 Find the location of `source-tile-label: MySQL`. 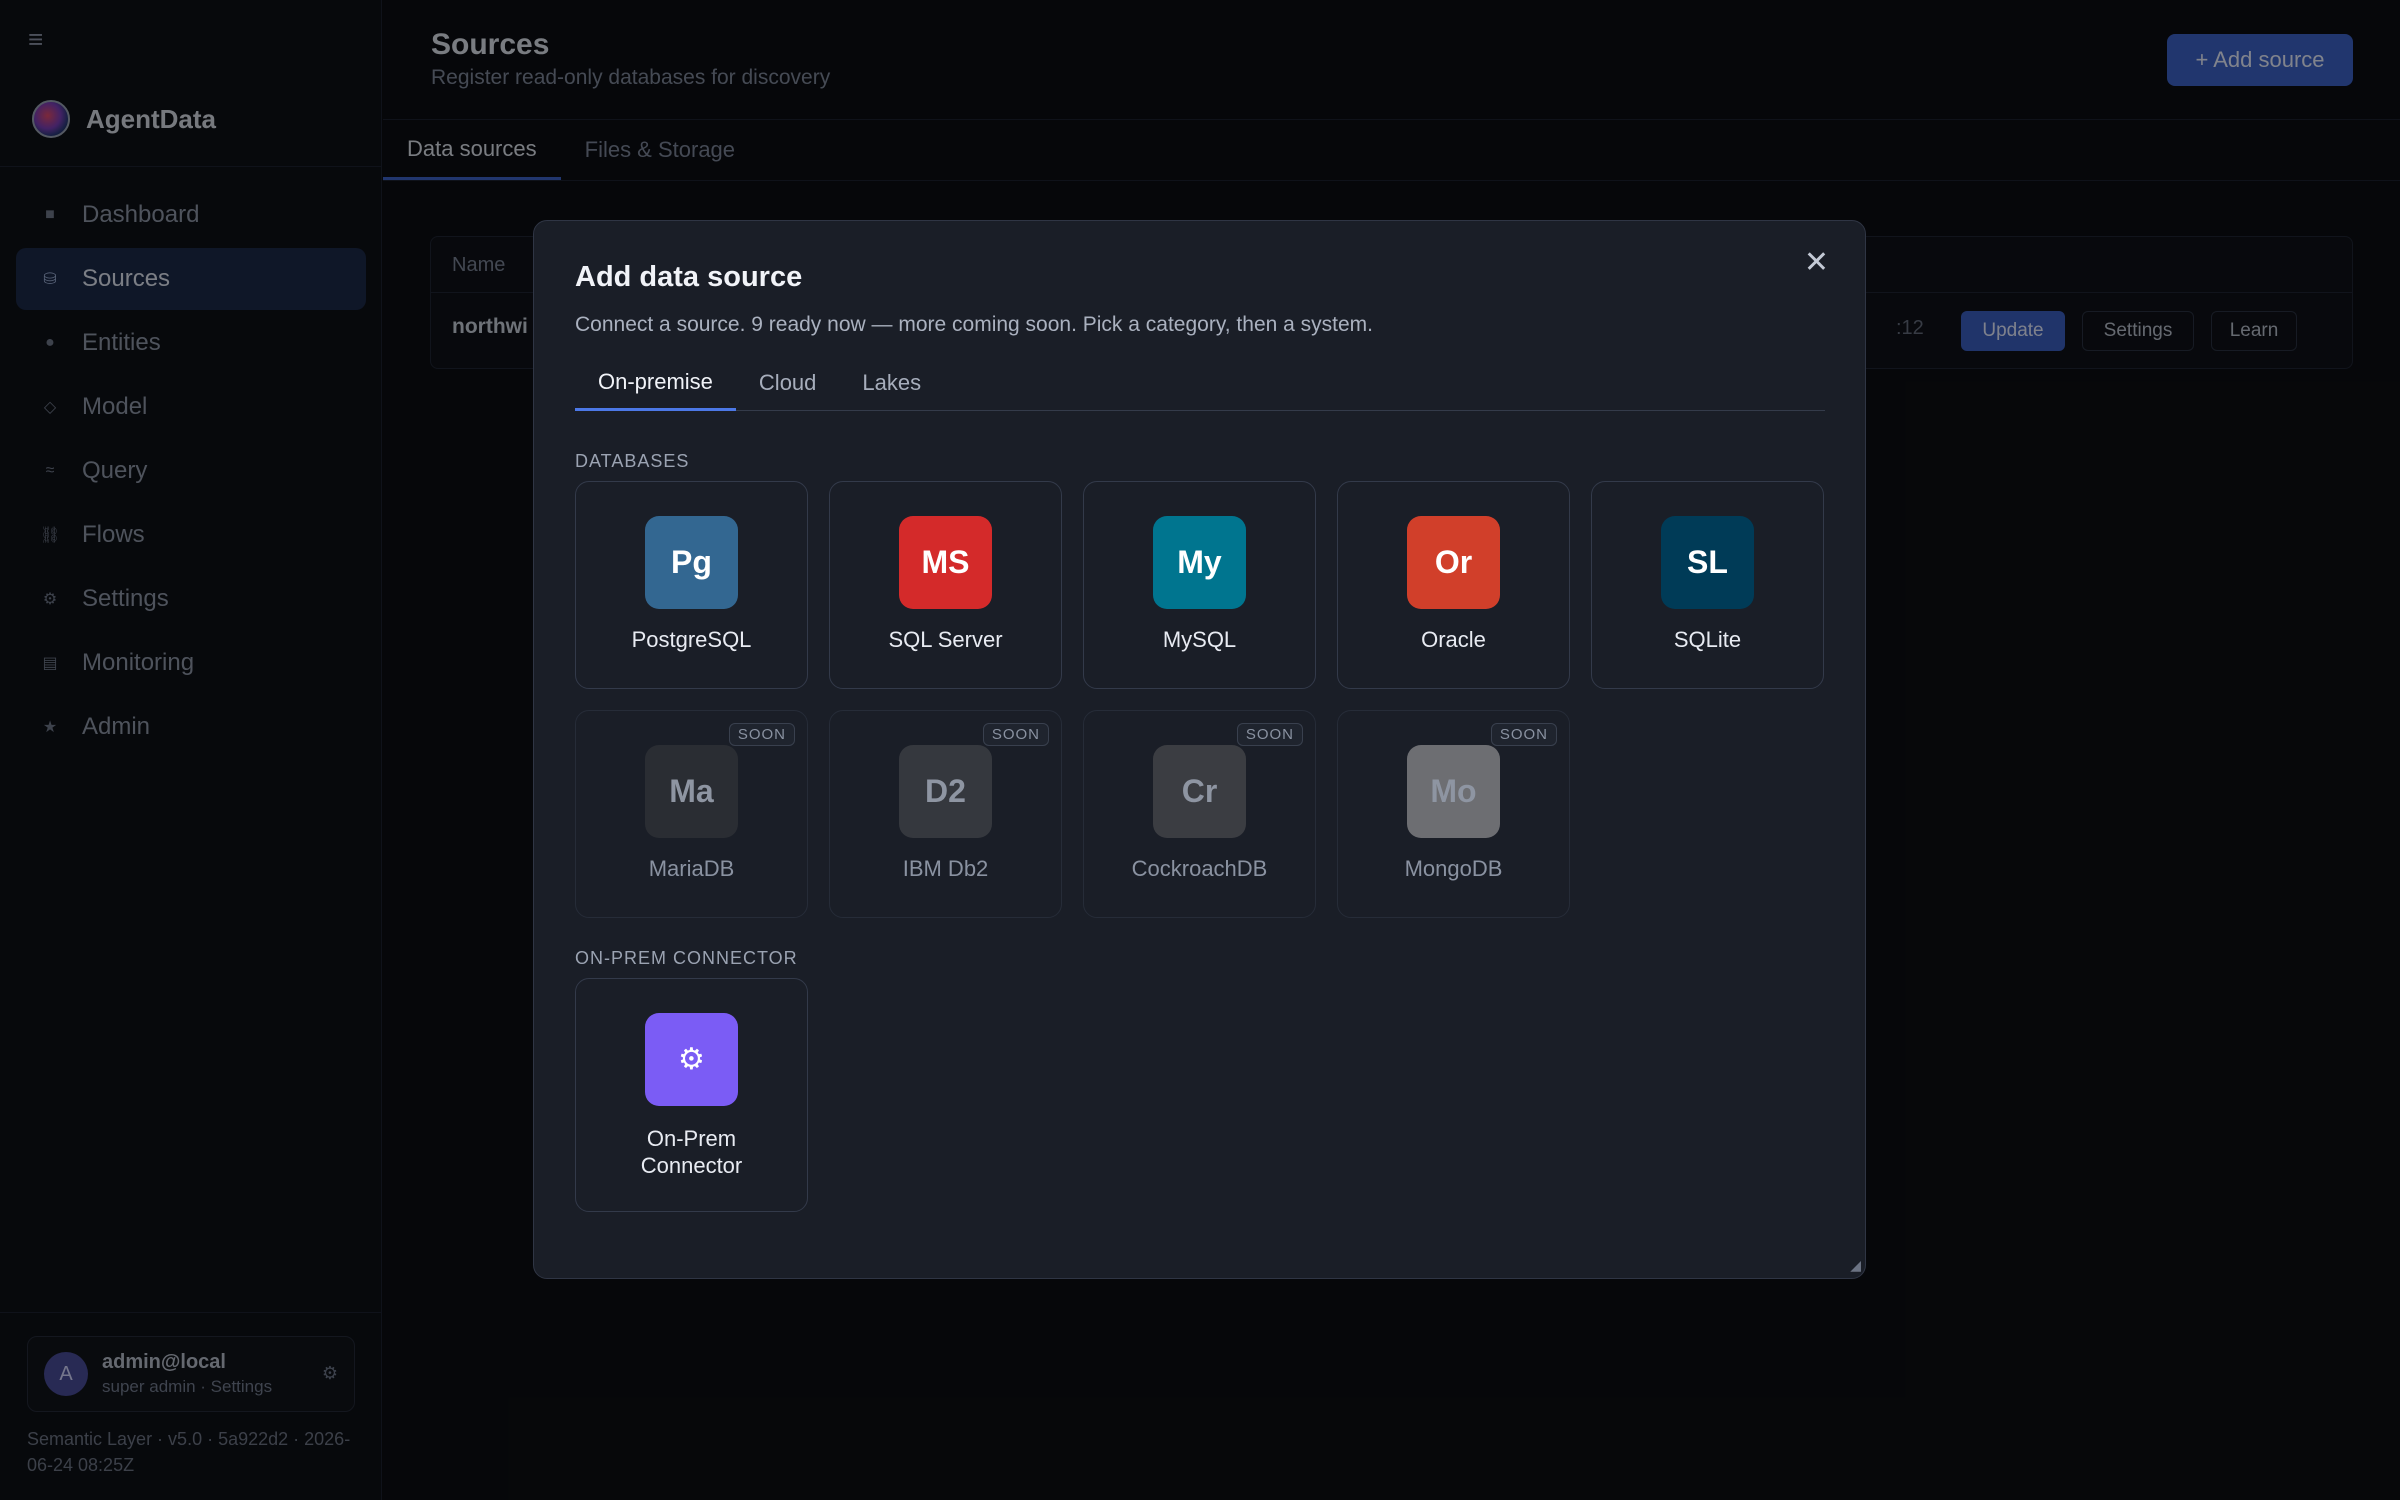

source-tile-label: MySQL is located at coordinates (1199, 639).